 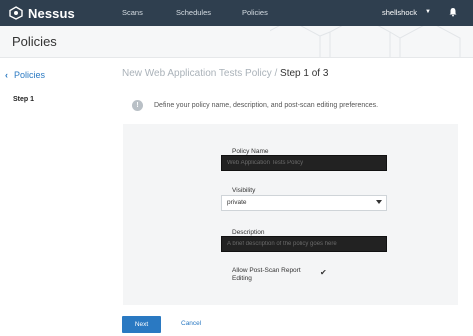 I want to click on back-link-label: Policies, so click(x=30, y=75).